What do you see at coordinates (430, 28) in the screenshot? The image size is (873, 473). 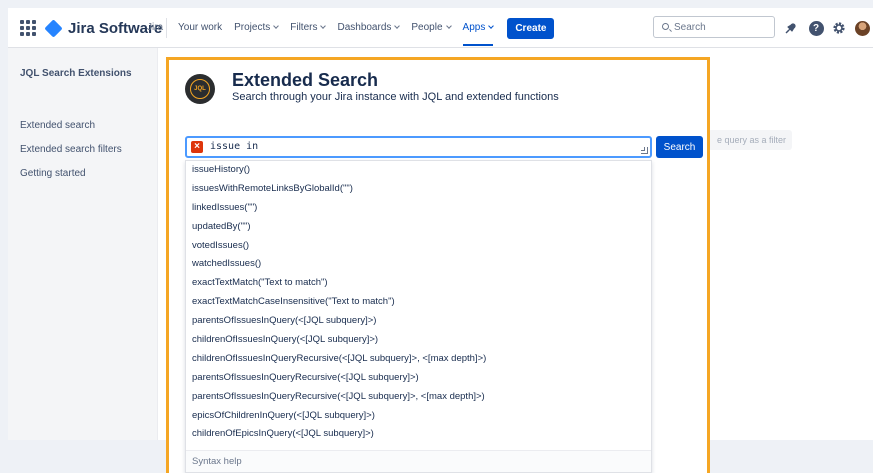 I see `nav-people: People` at bounding box center [430, 28].